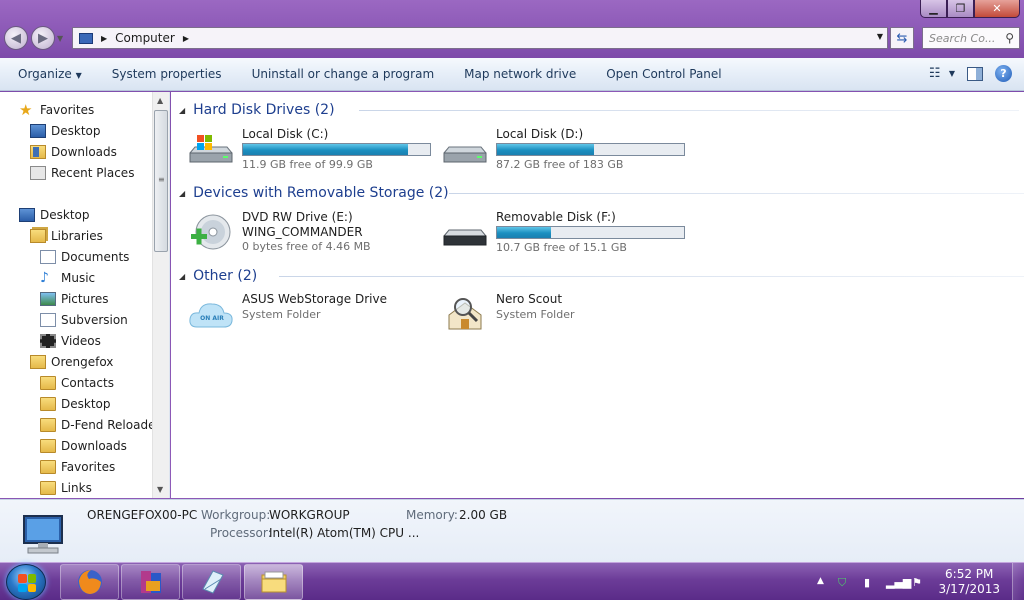 The height and width of the screenshot is (600, 1024). I want to click on nav-libraries: Libraries, so click(66, 236).